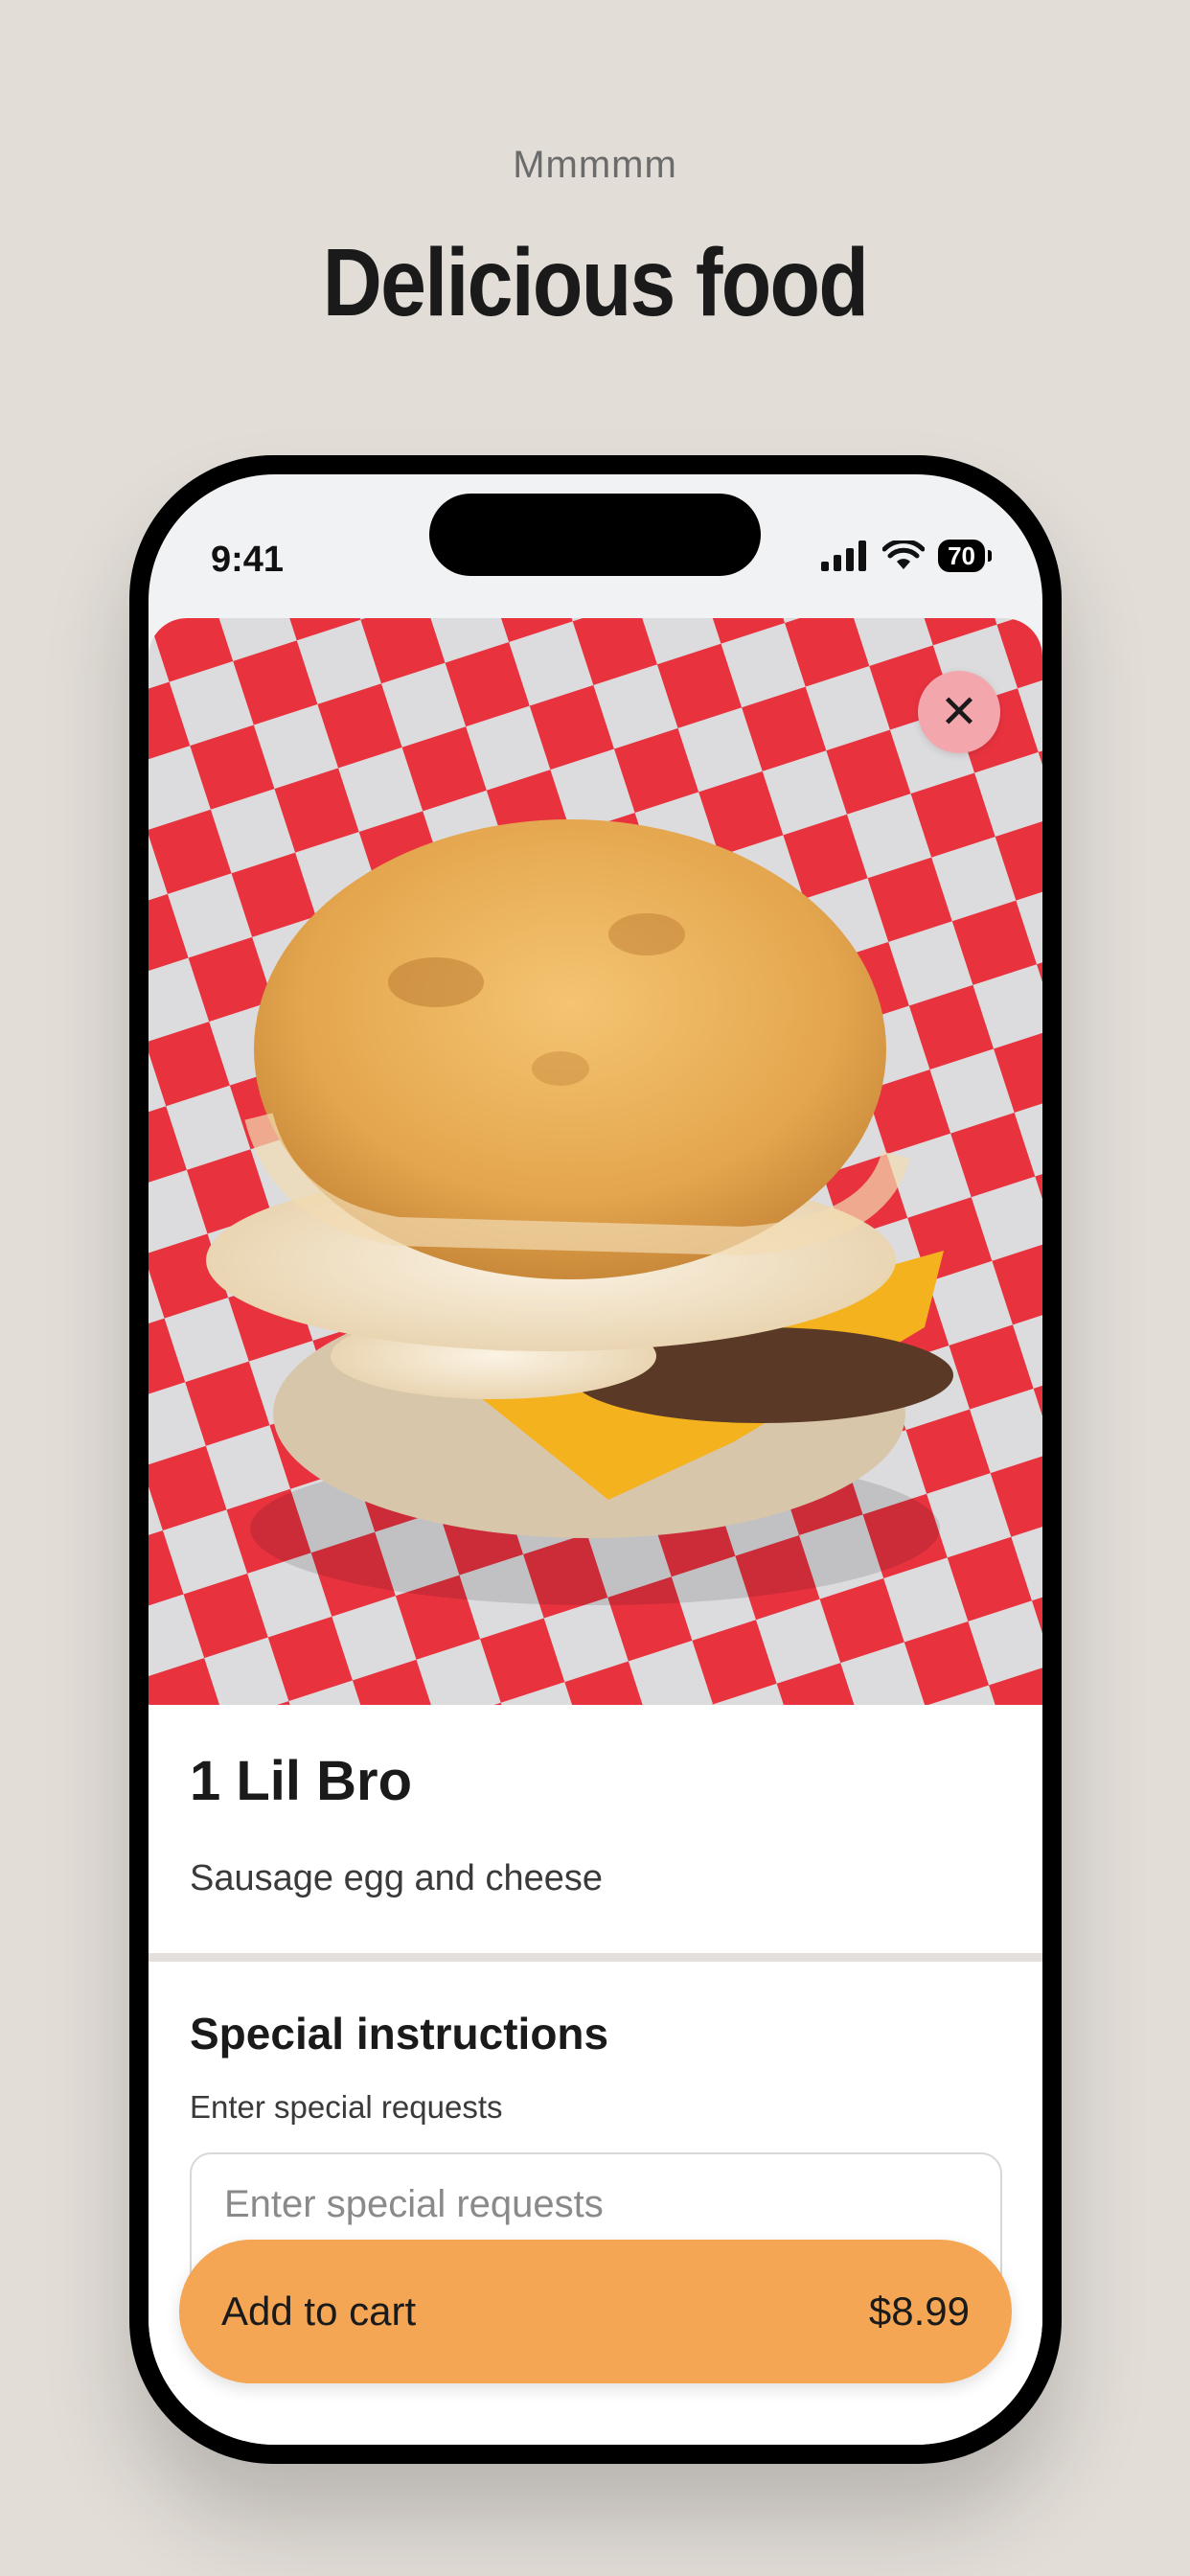 Image resolution: width=1190 pixels, height=2576 pixels. I want to click on special-instructions-title: Special instructions, so click(399, 2034).